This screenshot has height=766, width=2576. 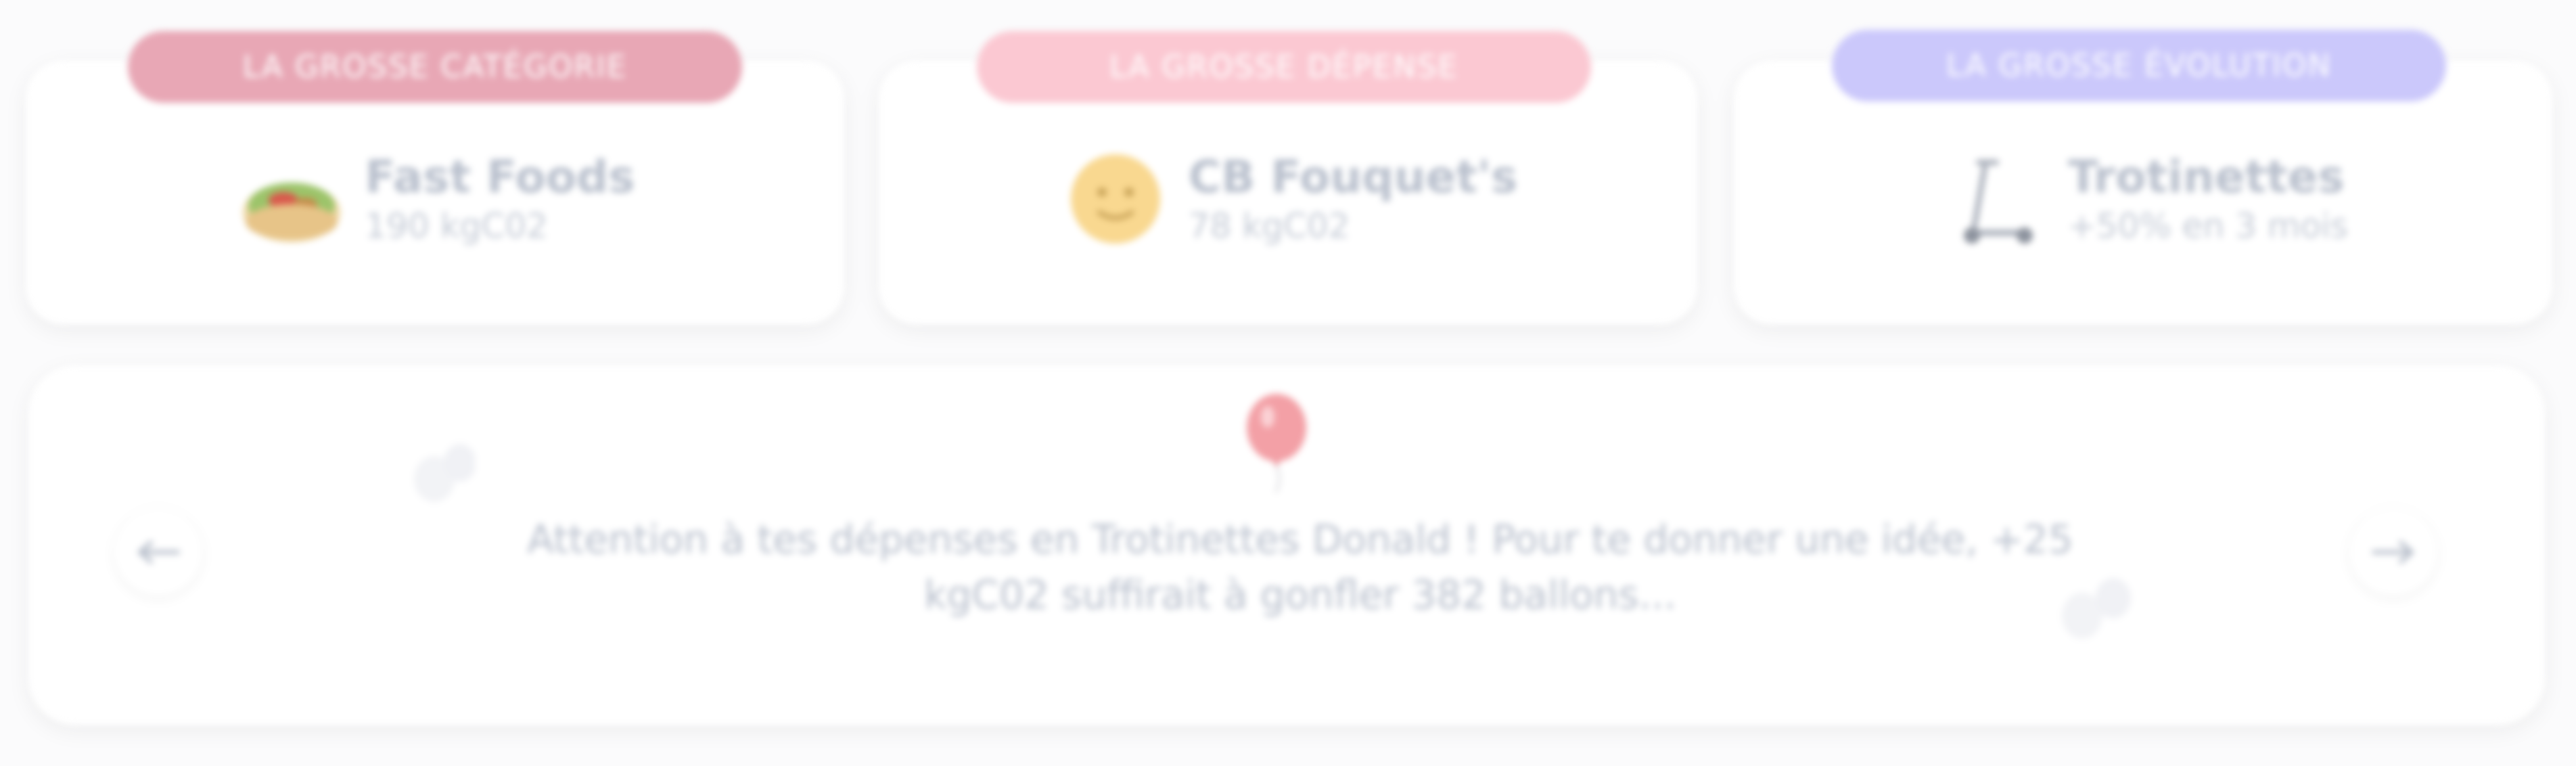 What do you see at coordinates (435, 67) in the screenshot?
I see `category-tag: LA GROSSE CATÉGORIE` at bounding box center [435, 67].